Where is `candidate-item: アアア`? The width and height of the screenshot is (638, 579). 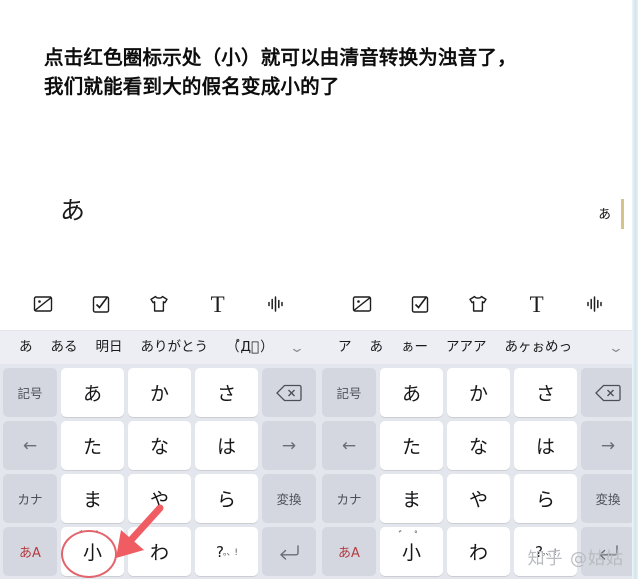 candidate-item: アアア is located at coordinates (466, 347).